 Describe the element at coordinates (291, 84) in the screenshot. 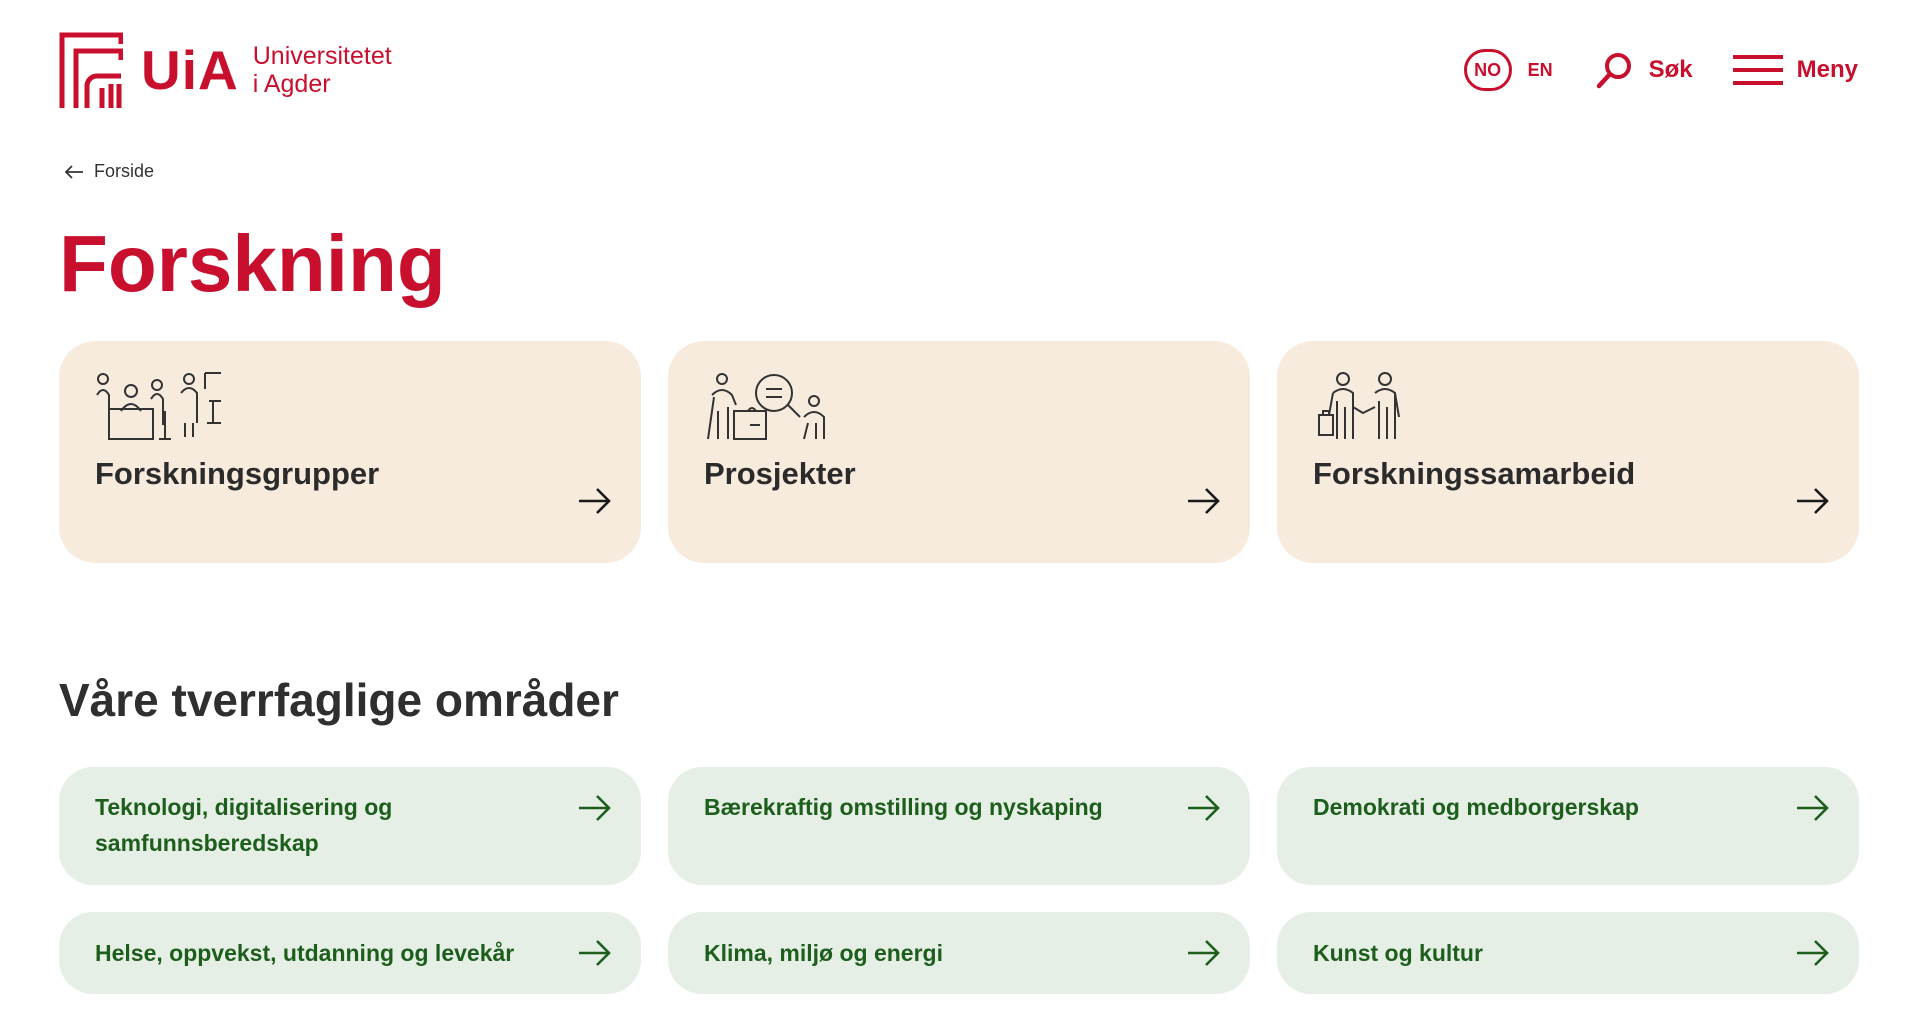

I see `logo-line-2: i Agder` at that location.